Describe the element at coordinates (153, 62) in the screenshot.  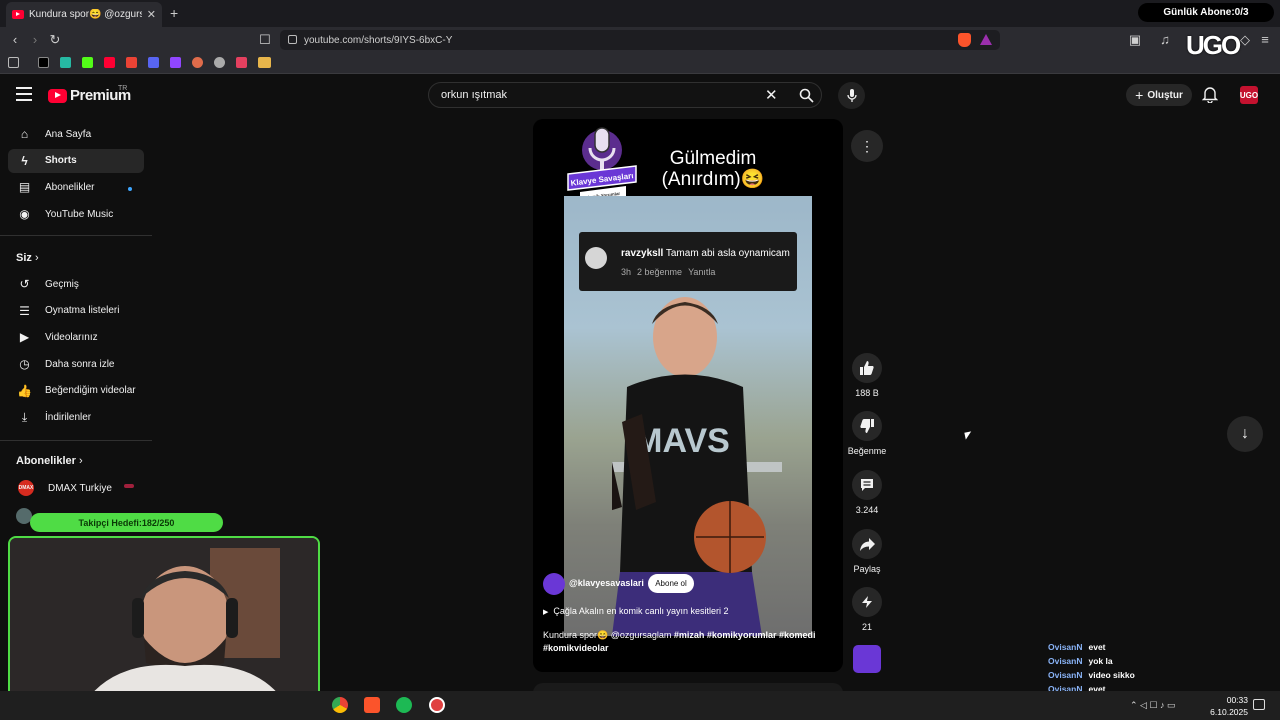
I see `discord-bookmark-icon` at that location.